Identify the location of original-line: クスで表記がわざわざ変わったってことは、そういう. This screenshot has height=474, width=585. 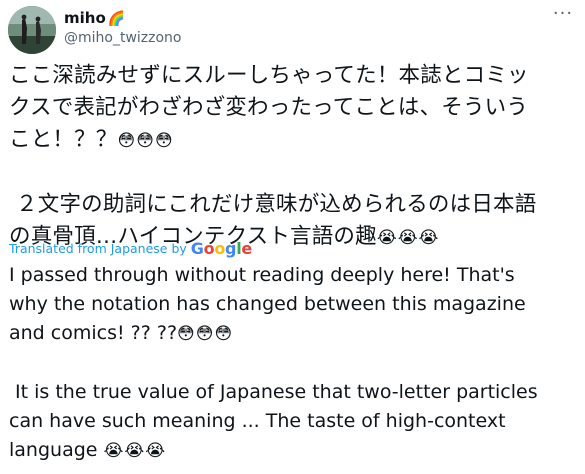
(269, 107).